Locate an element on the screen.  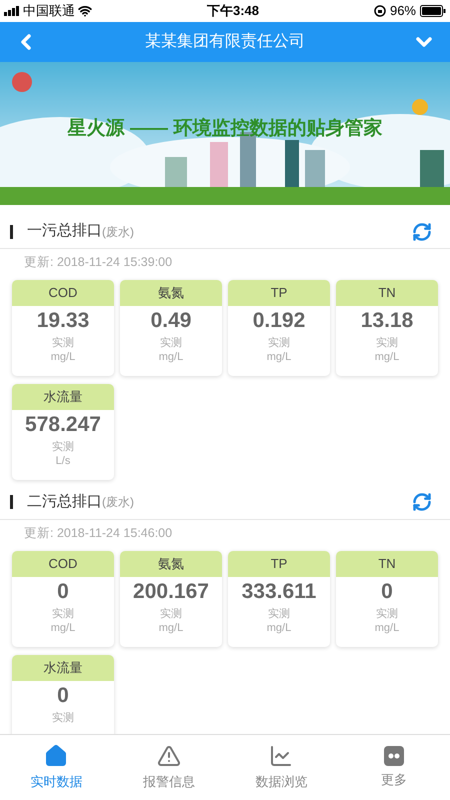
nav-tab: 数据浏览 is located at coordinates (281, 767).